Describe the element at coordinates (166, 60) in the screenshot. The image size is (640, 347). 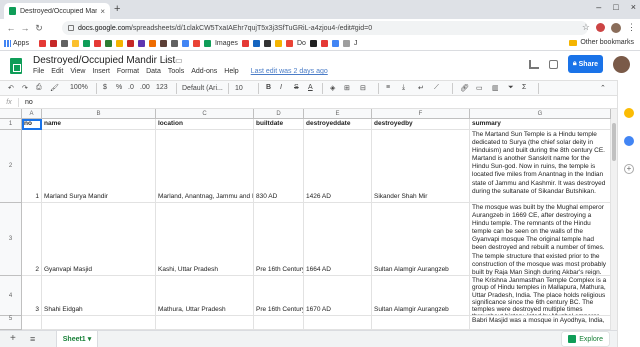
I see `star-icon: ☆` at that location.